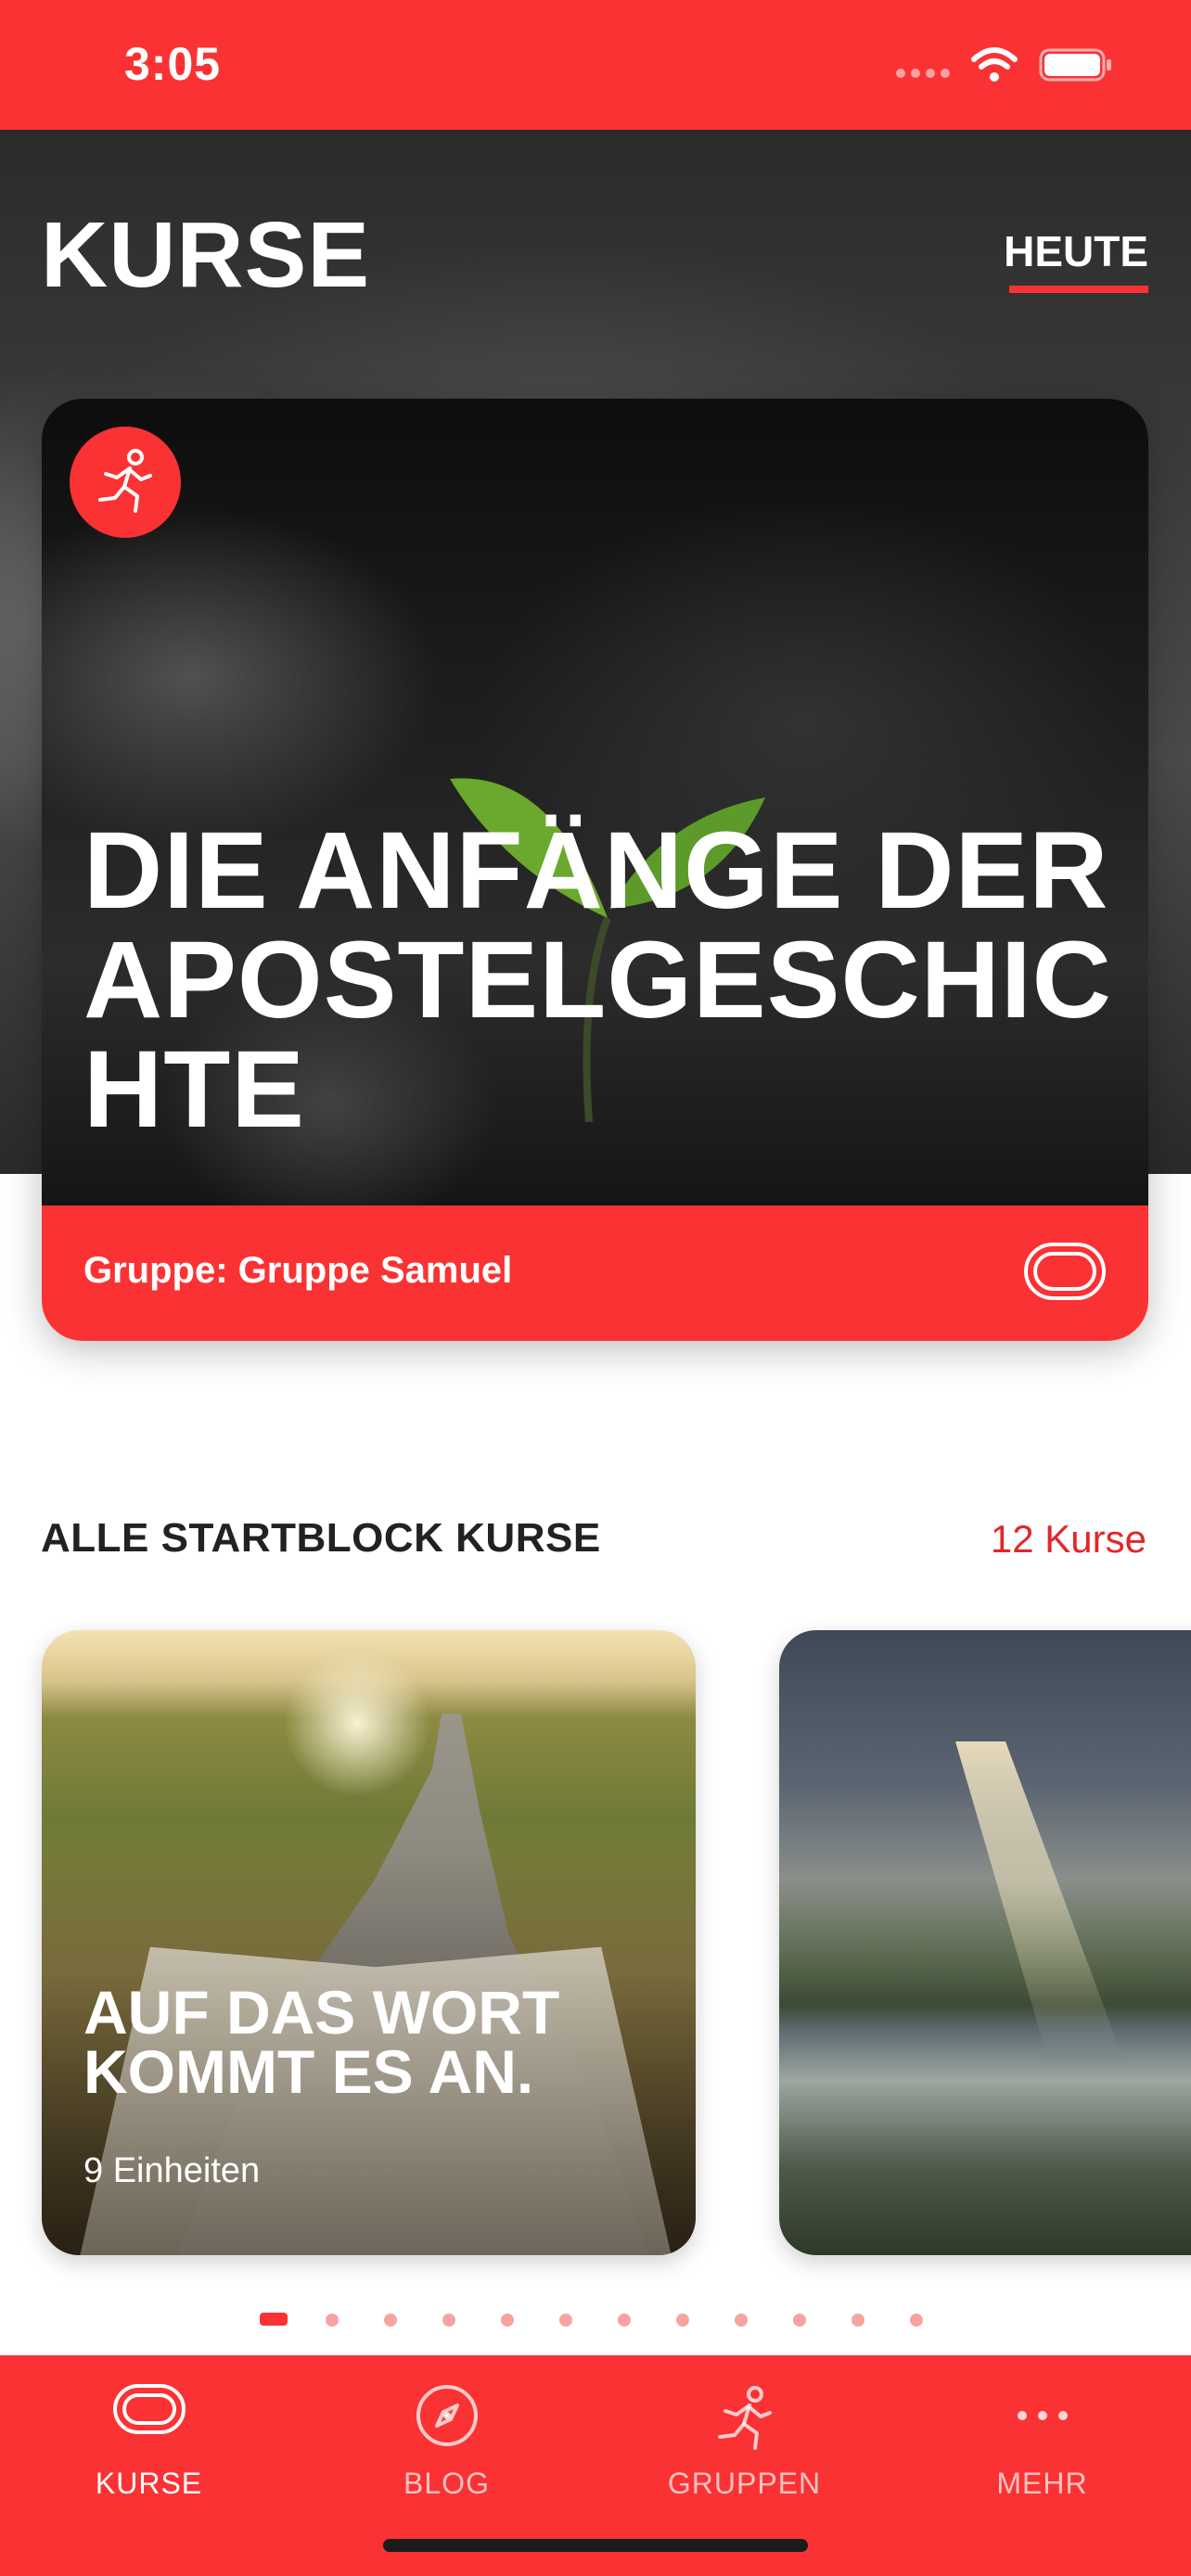 The image size is (1191, 2576). Describe the element at coordinates (447, 2415) in the screenshot. I see `compass-icon` at that location.